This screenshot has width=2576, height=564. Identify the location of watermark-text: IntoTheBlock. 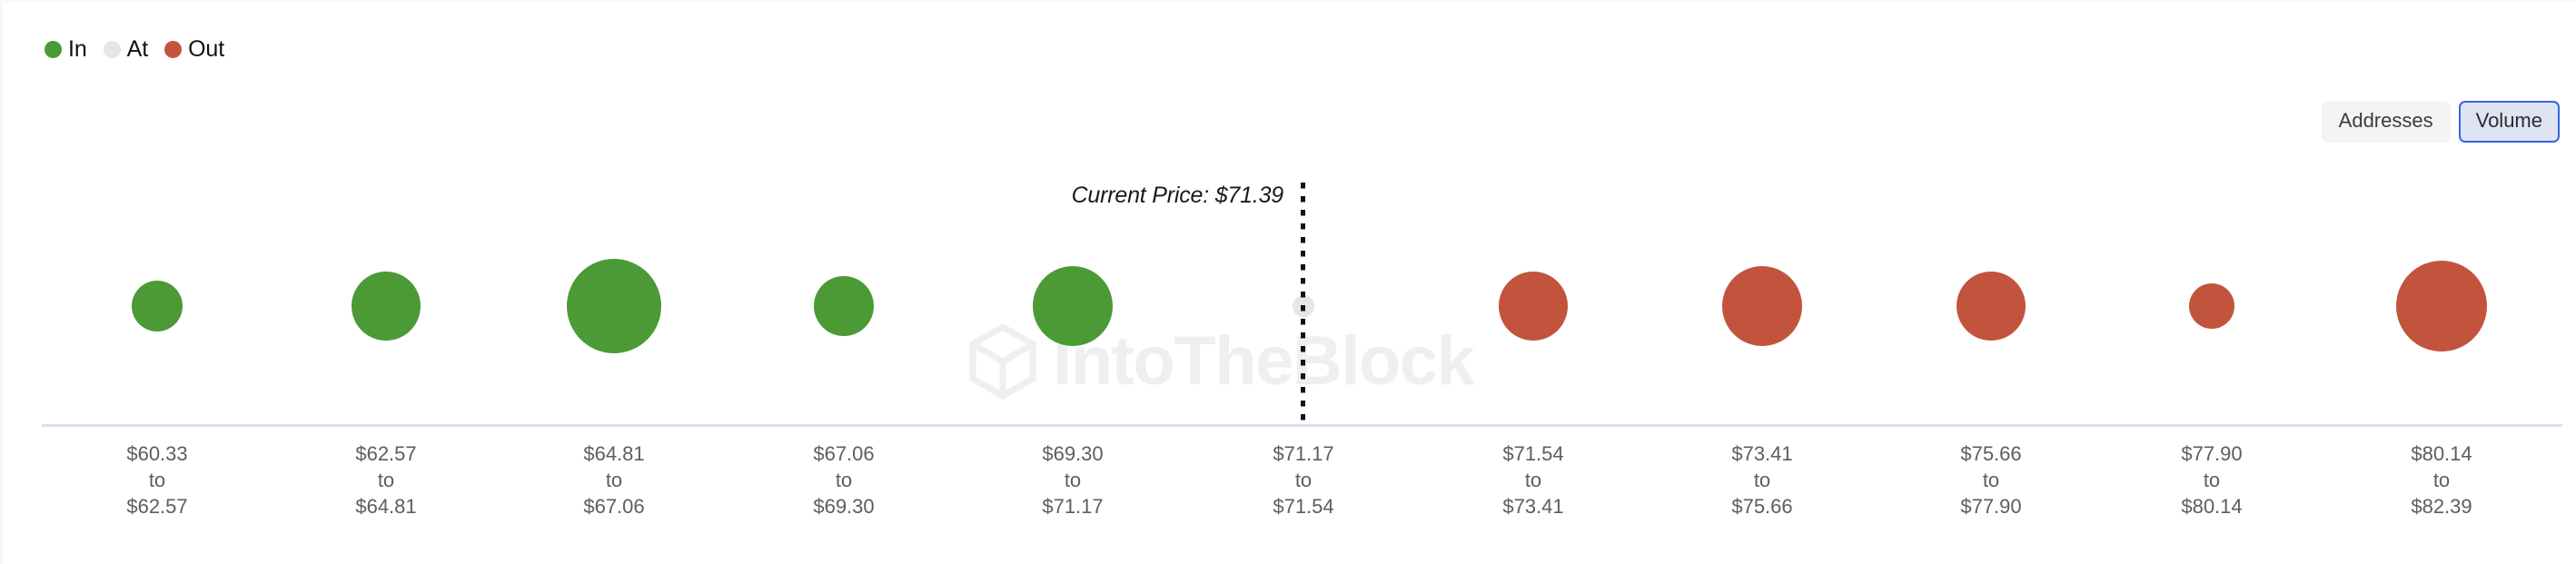
(1264, 361).